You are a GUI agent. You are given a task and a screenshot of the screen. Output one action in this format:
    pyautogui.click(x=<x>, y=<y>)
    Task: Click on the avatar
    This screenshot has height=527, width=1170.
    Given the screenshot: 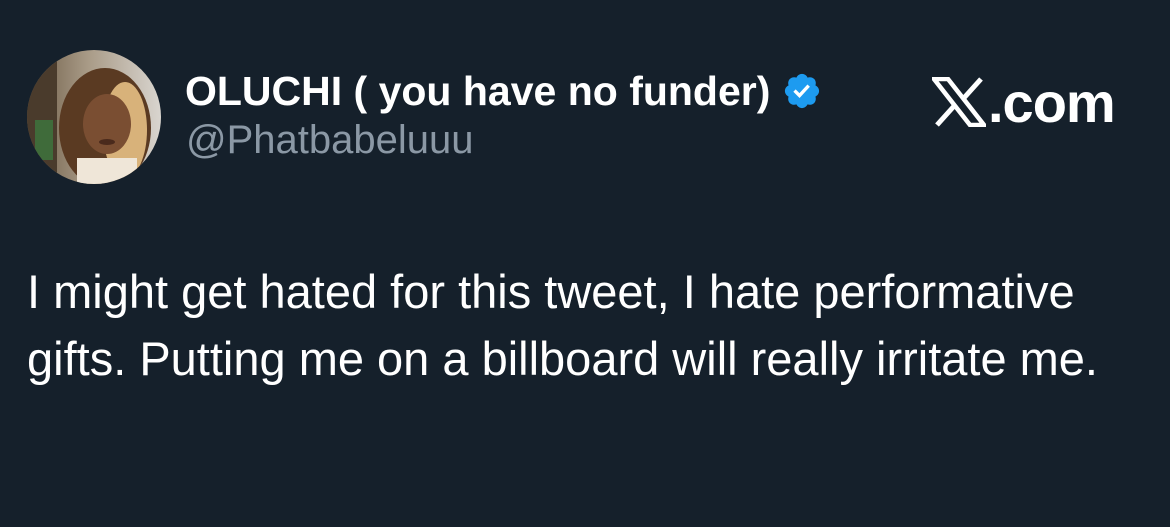 What is the action you would take?
    pyautogui.click(x=94, y=117)
    